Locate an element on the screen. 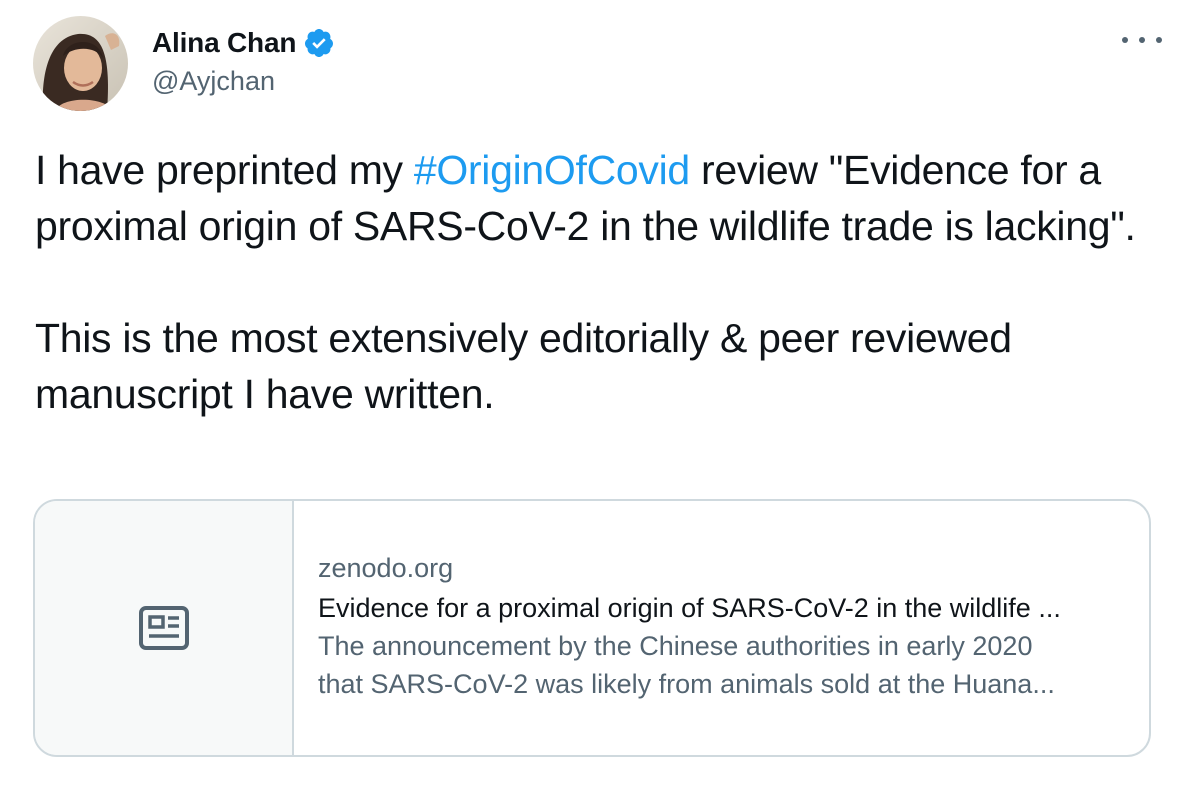  author-name-row: Alina Chan is located at coordinates (243, 43).